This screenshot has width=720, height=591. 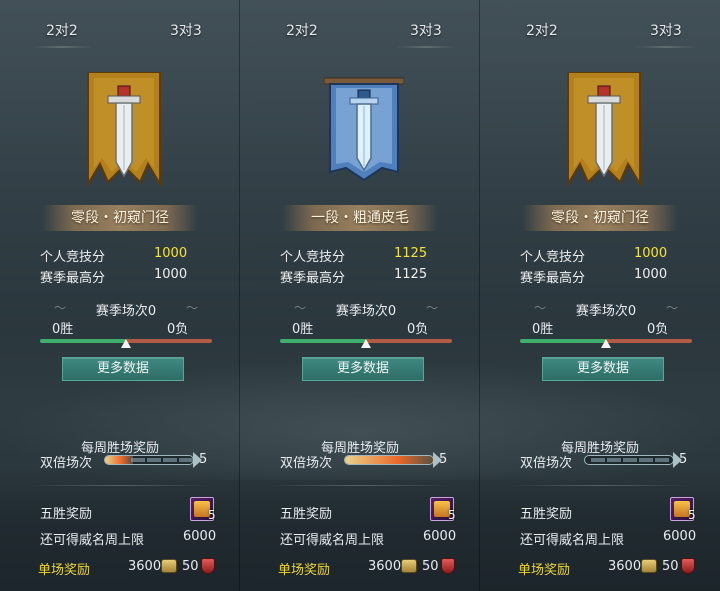 I want to click on rank-banner-gold-icon, so click(x=604, y=129).